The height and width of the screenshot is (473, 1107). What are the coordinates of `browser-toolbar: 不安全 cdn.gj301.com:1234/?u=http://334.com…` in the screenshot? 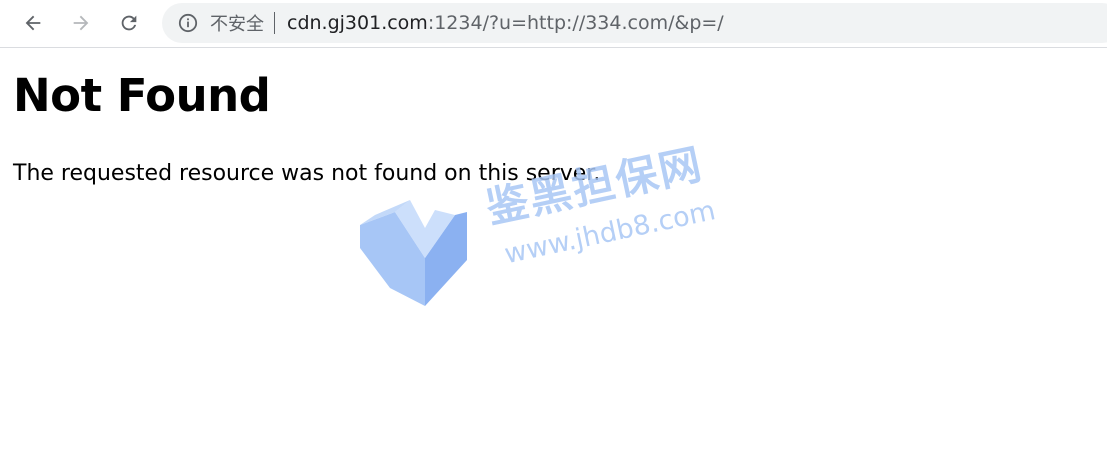 It's located at (553, 24).